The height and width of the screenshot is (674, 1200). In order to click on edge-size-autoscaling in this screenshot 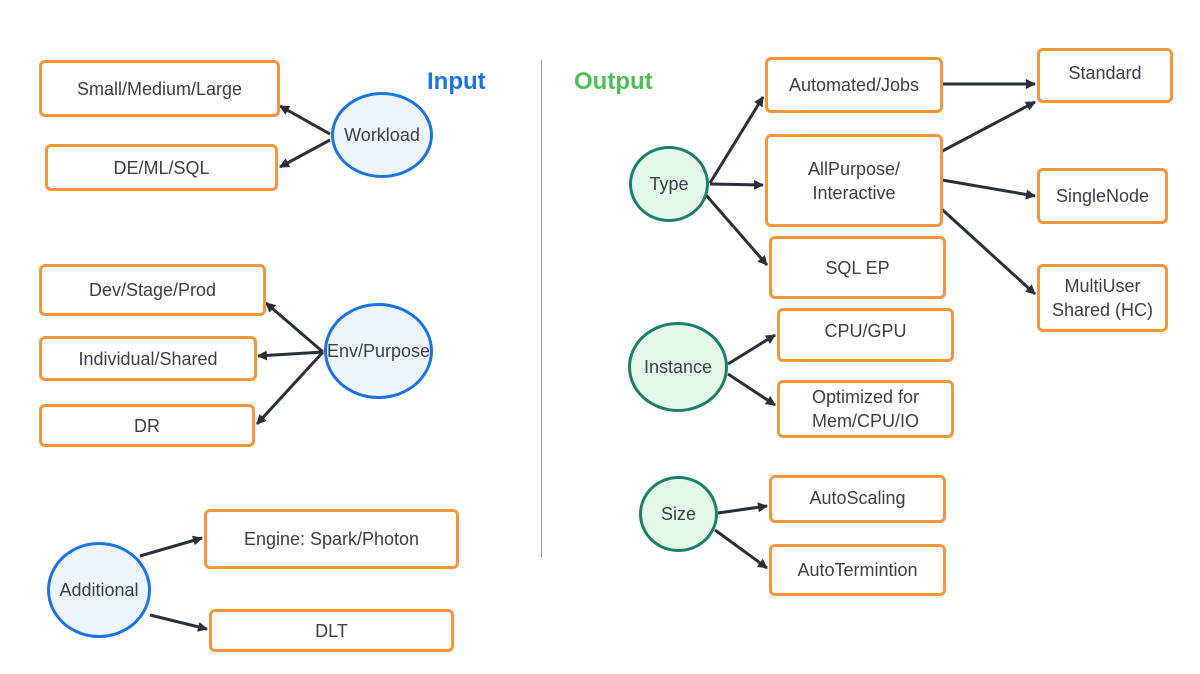, I will do `click(742, 508)`.